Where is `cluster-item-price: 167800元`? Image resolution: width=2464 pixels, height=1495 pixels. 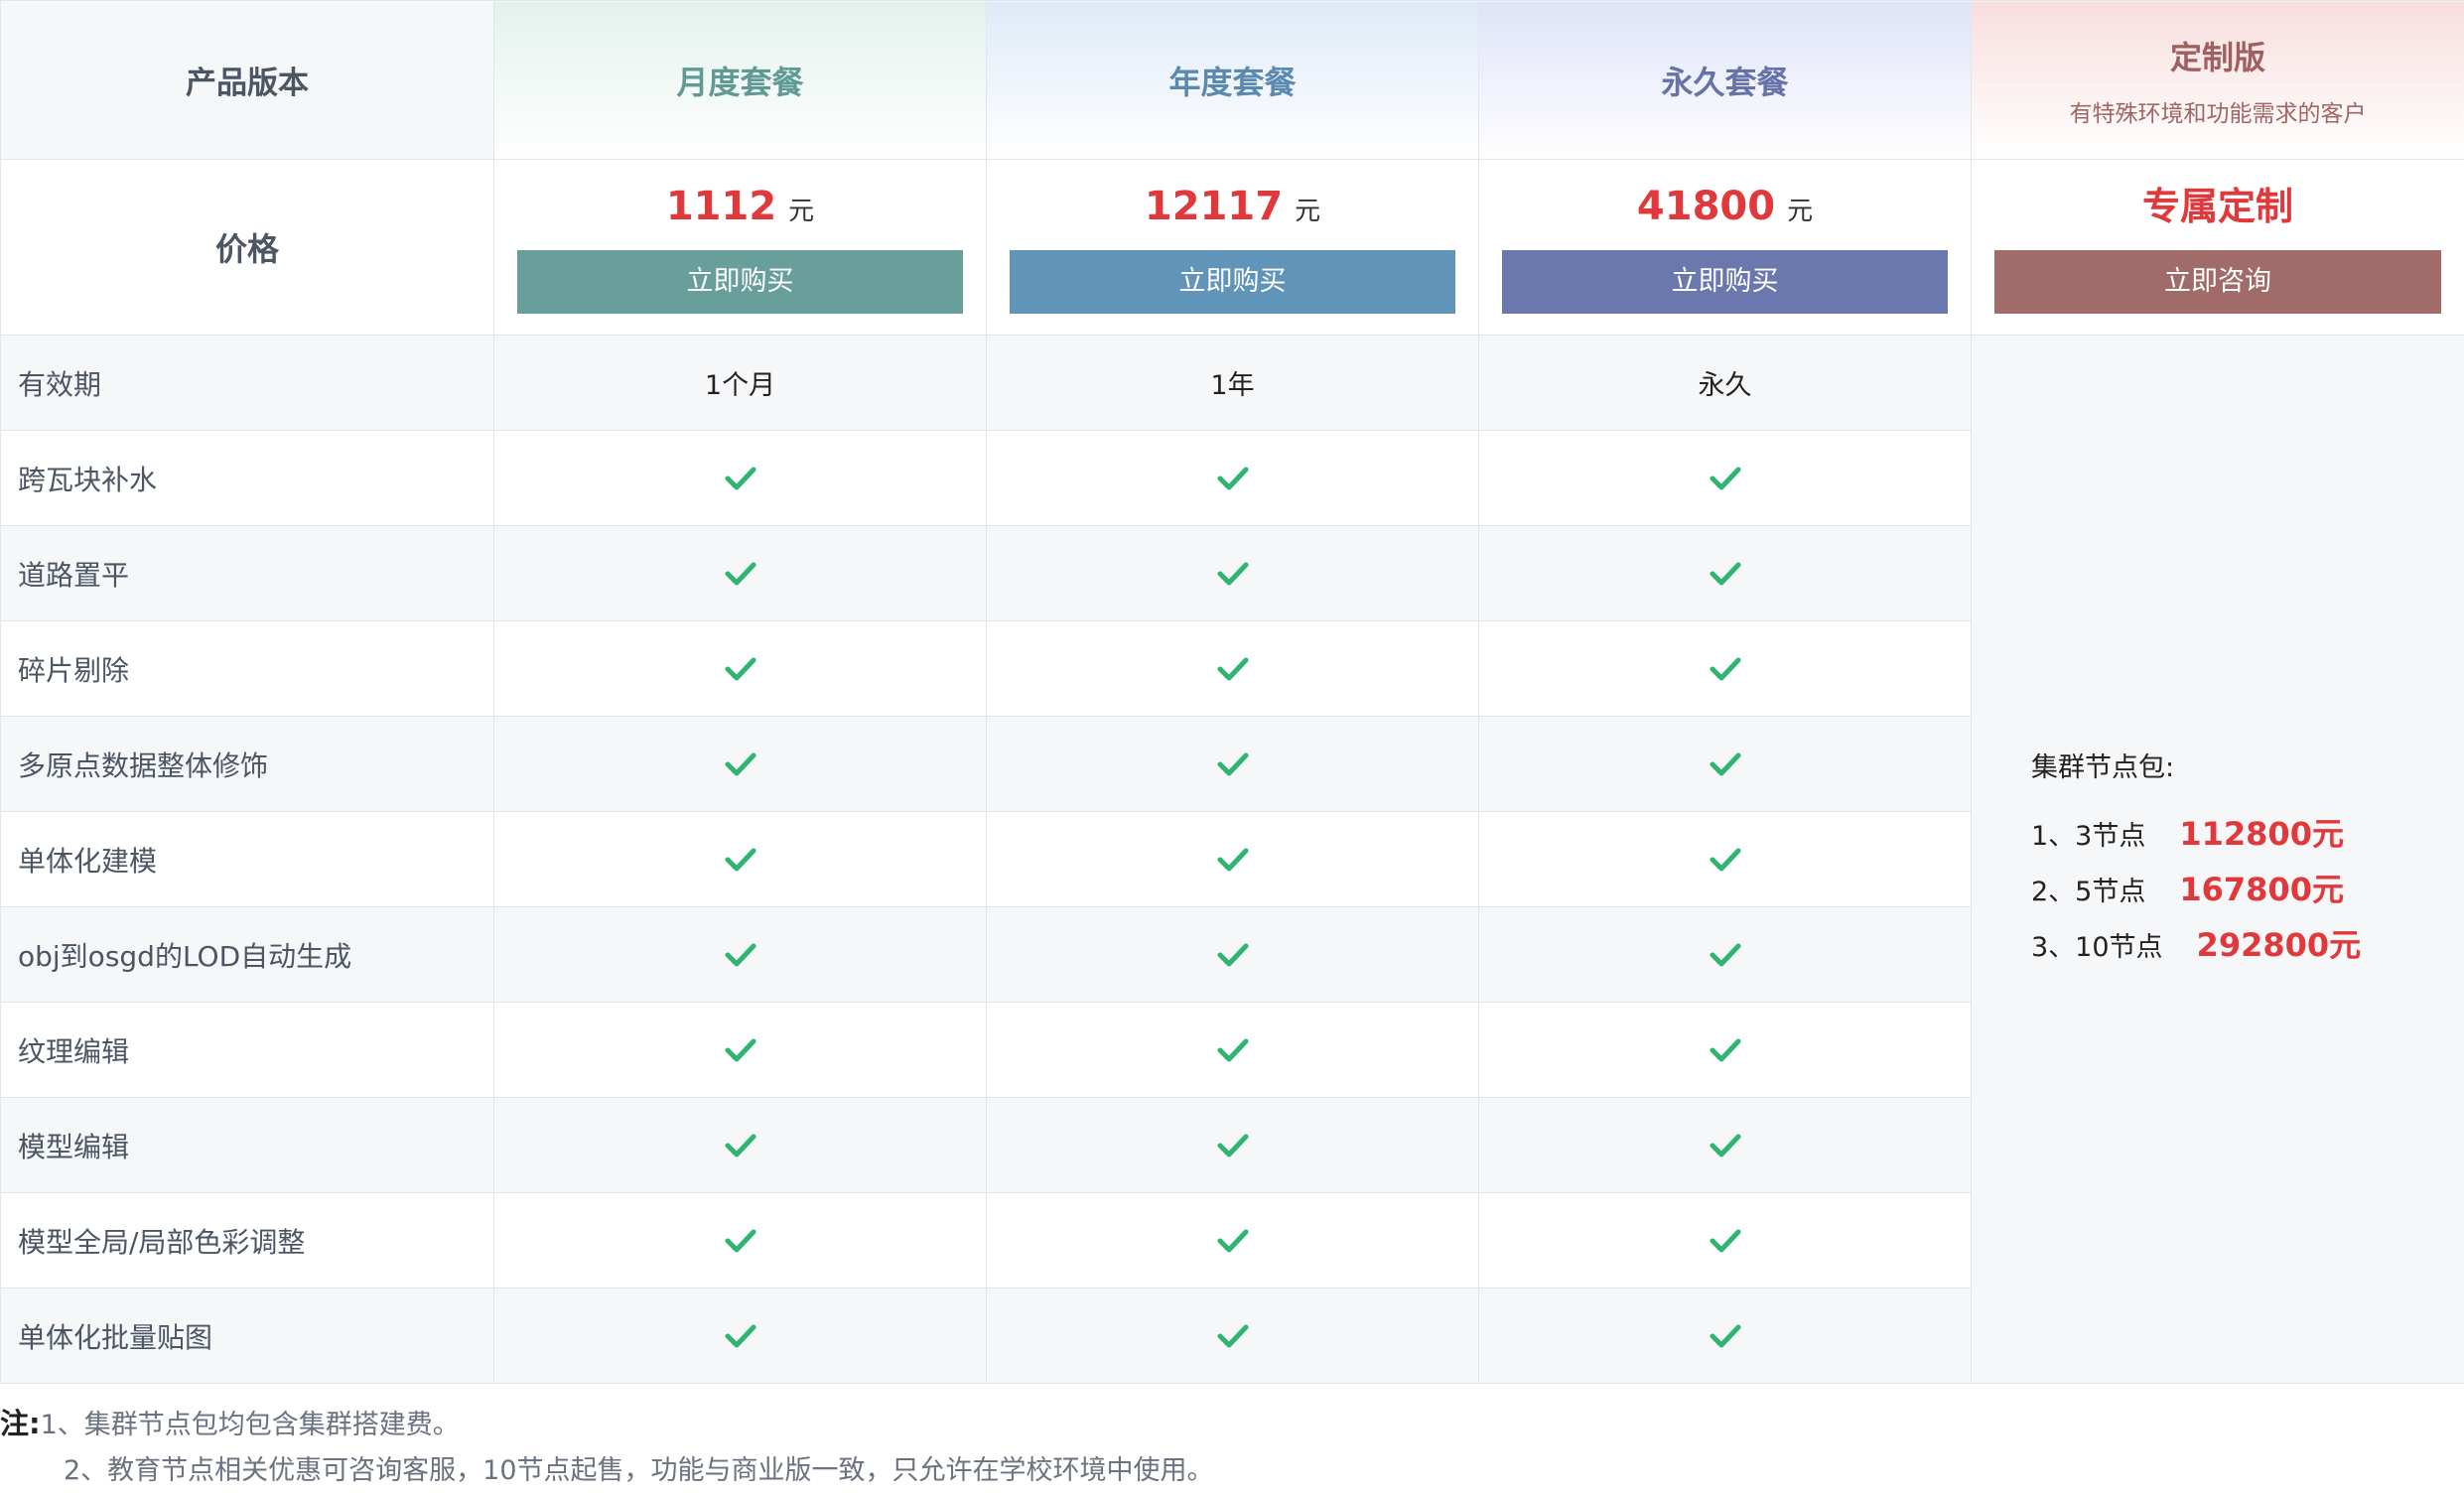
cluster-item-price: 167800元 is located at coordinates (2261, 889).